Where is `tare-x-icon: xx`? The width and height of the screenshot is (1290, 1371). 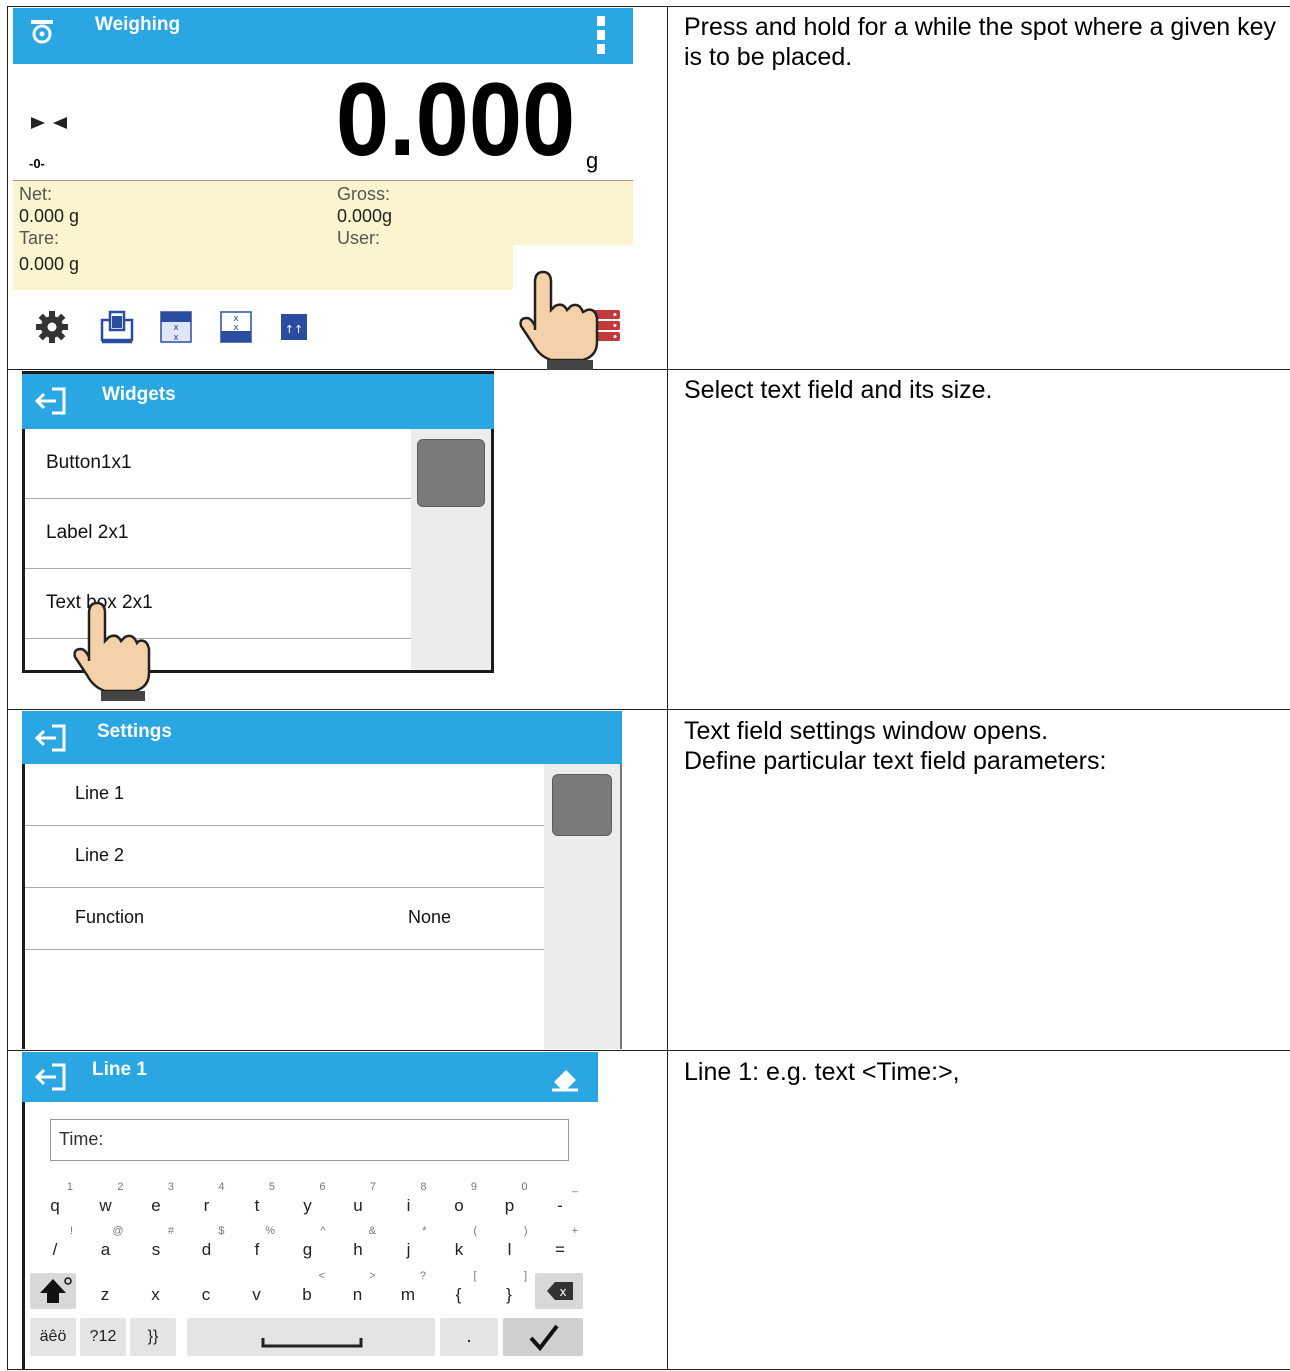 tare-x-icon: xx is located at coordinates (176, 327).